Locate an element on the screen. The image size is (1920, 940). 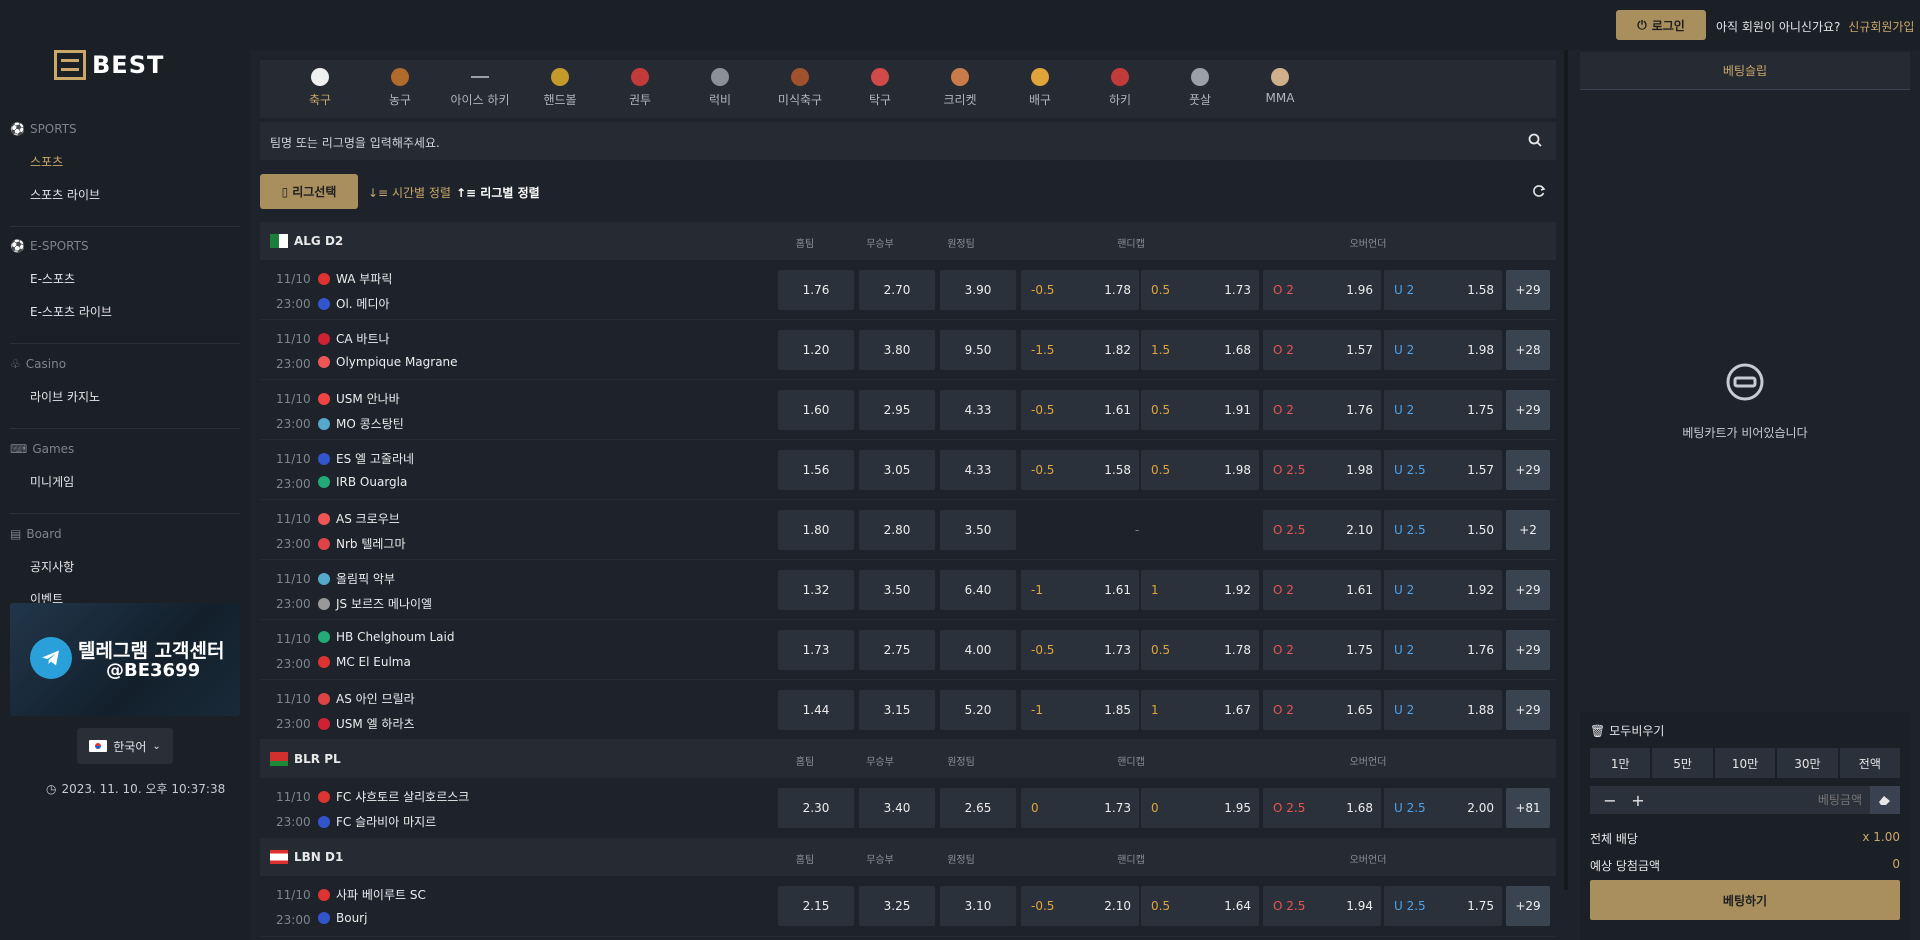
handicap-home-odds: -1.5 1.82 is located at coordinates (1080, 350).